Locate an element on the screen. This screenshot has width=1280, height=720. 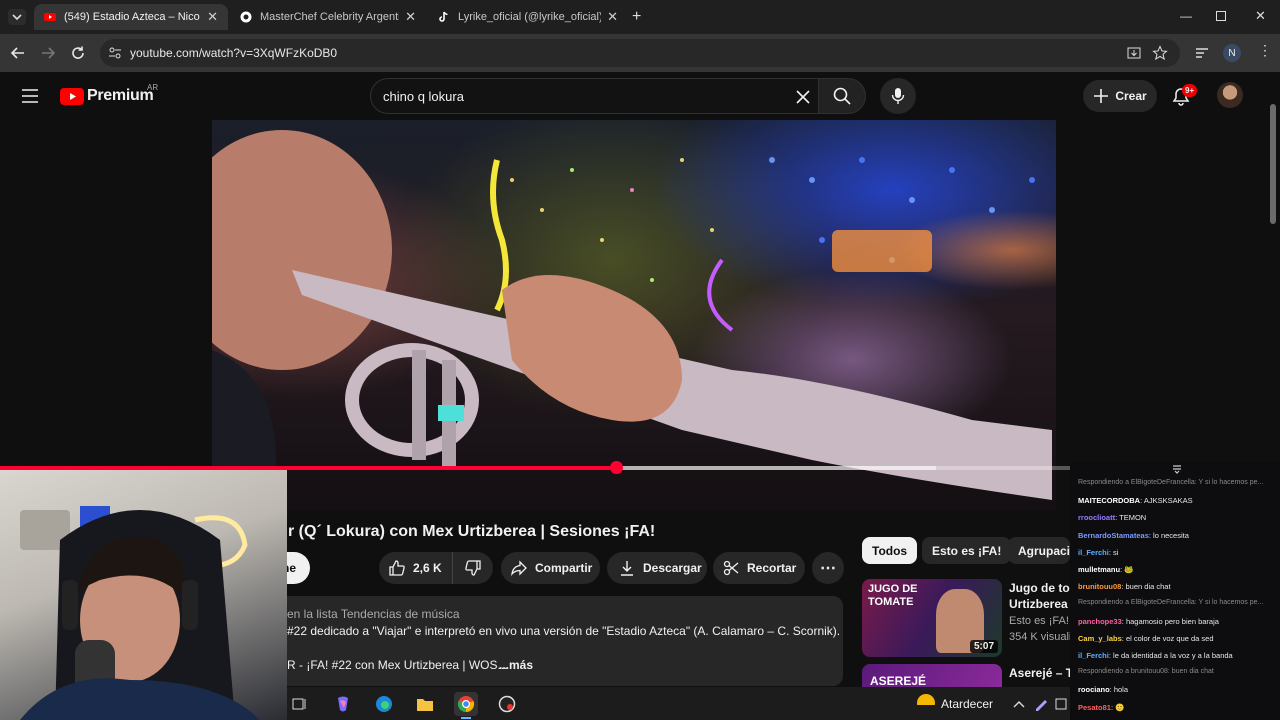
hamburger-menu-icon is located at coordinates (30, 96).